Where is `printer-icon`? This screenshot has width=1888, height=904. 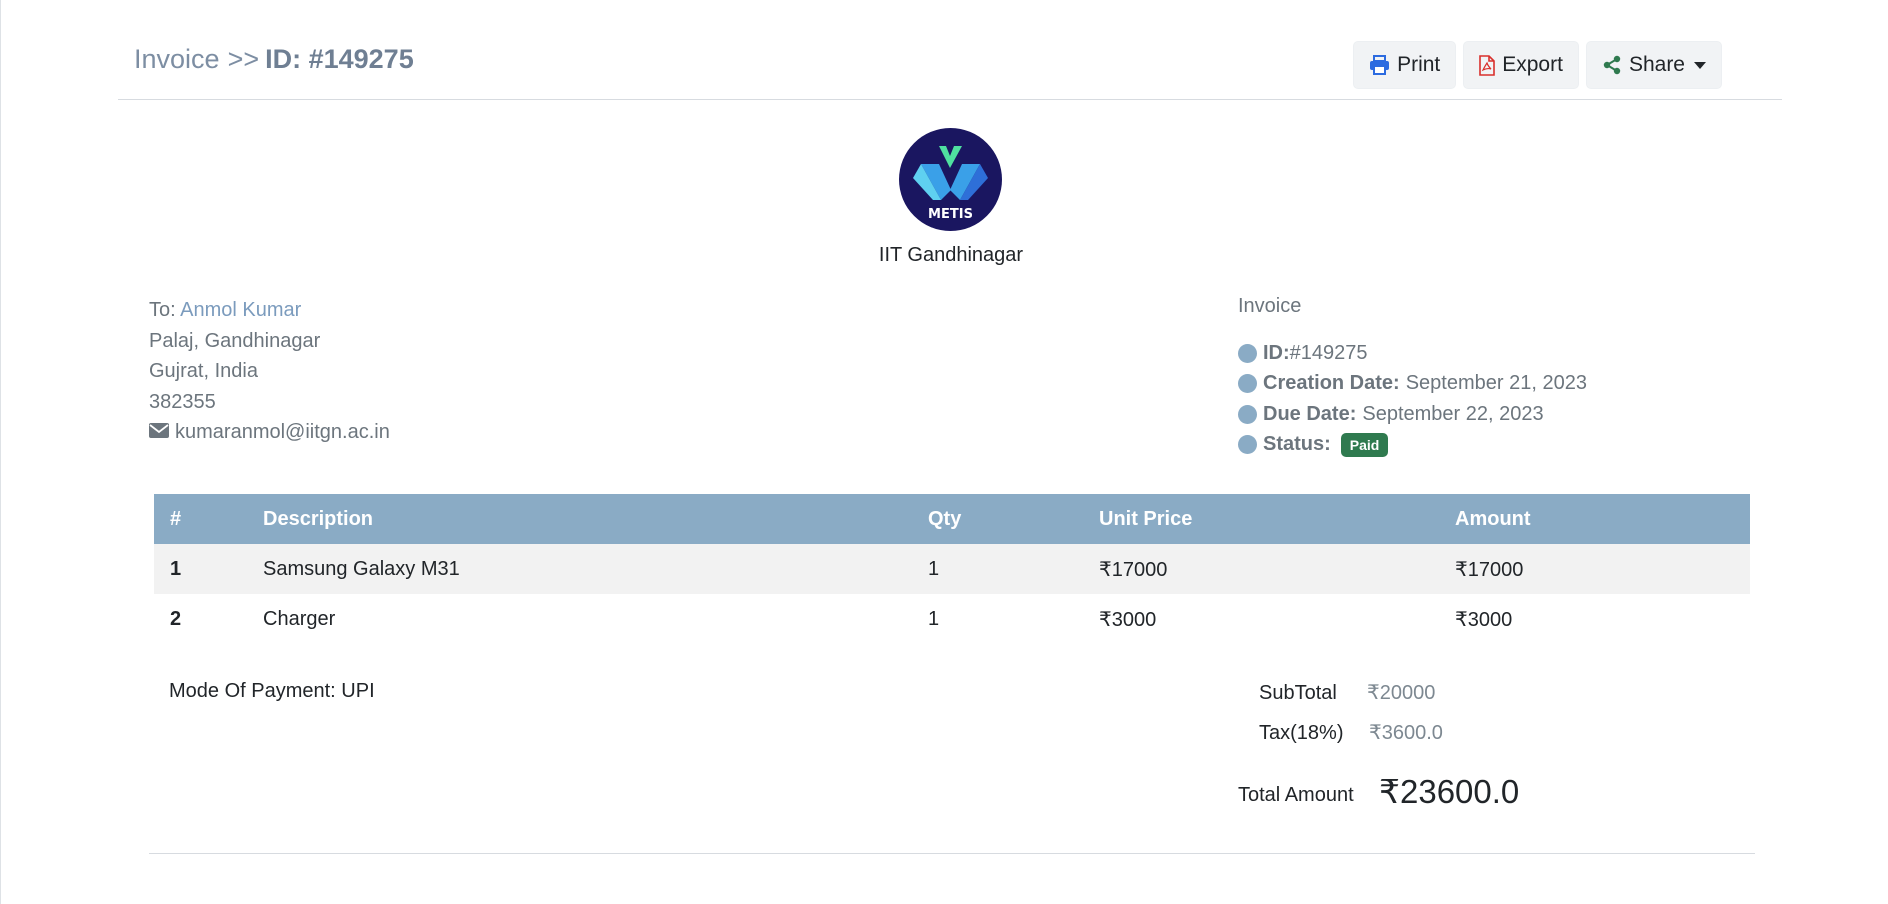
printer-icon is located at coordinates (1379, 65).